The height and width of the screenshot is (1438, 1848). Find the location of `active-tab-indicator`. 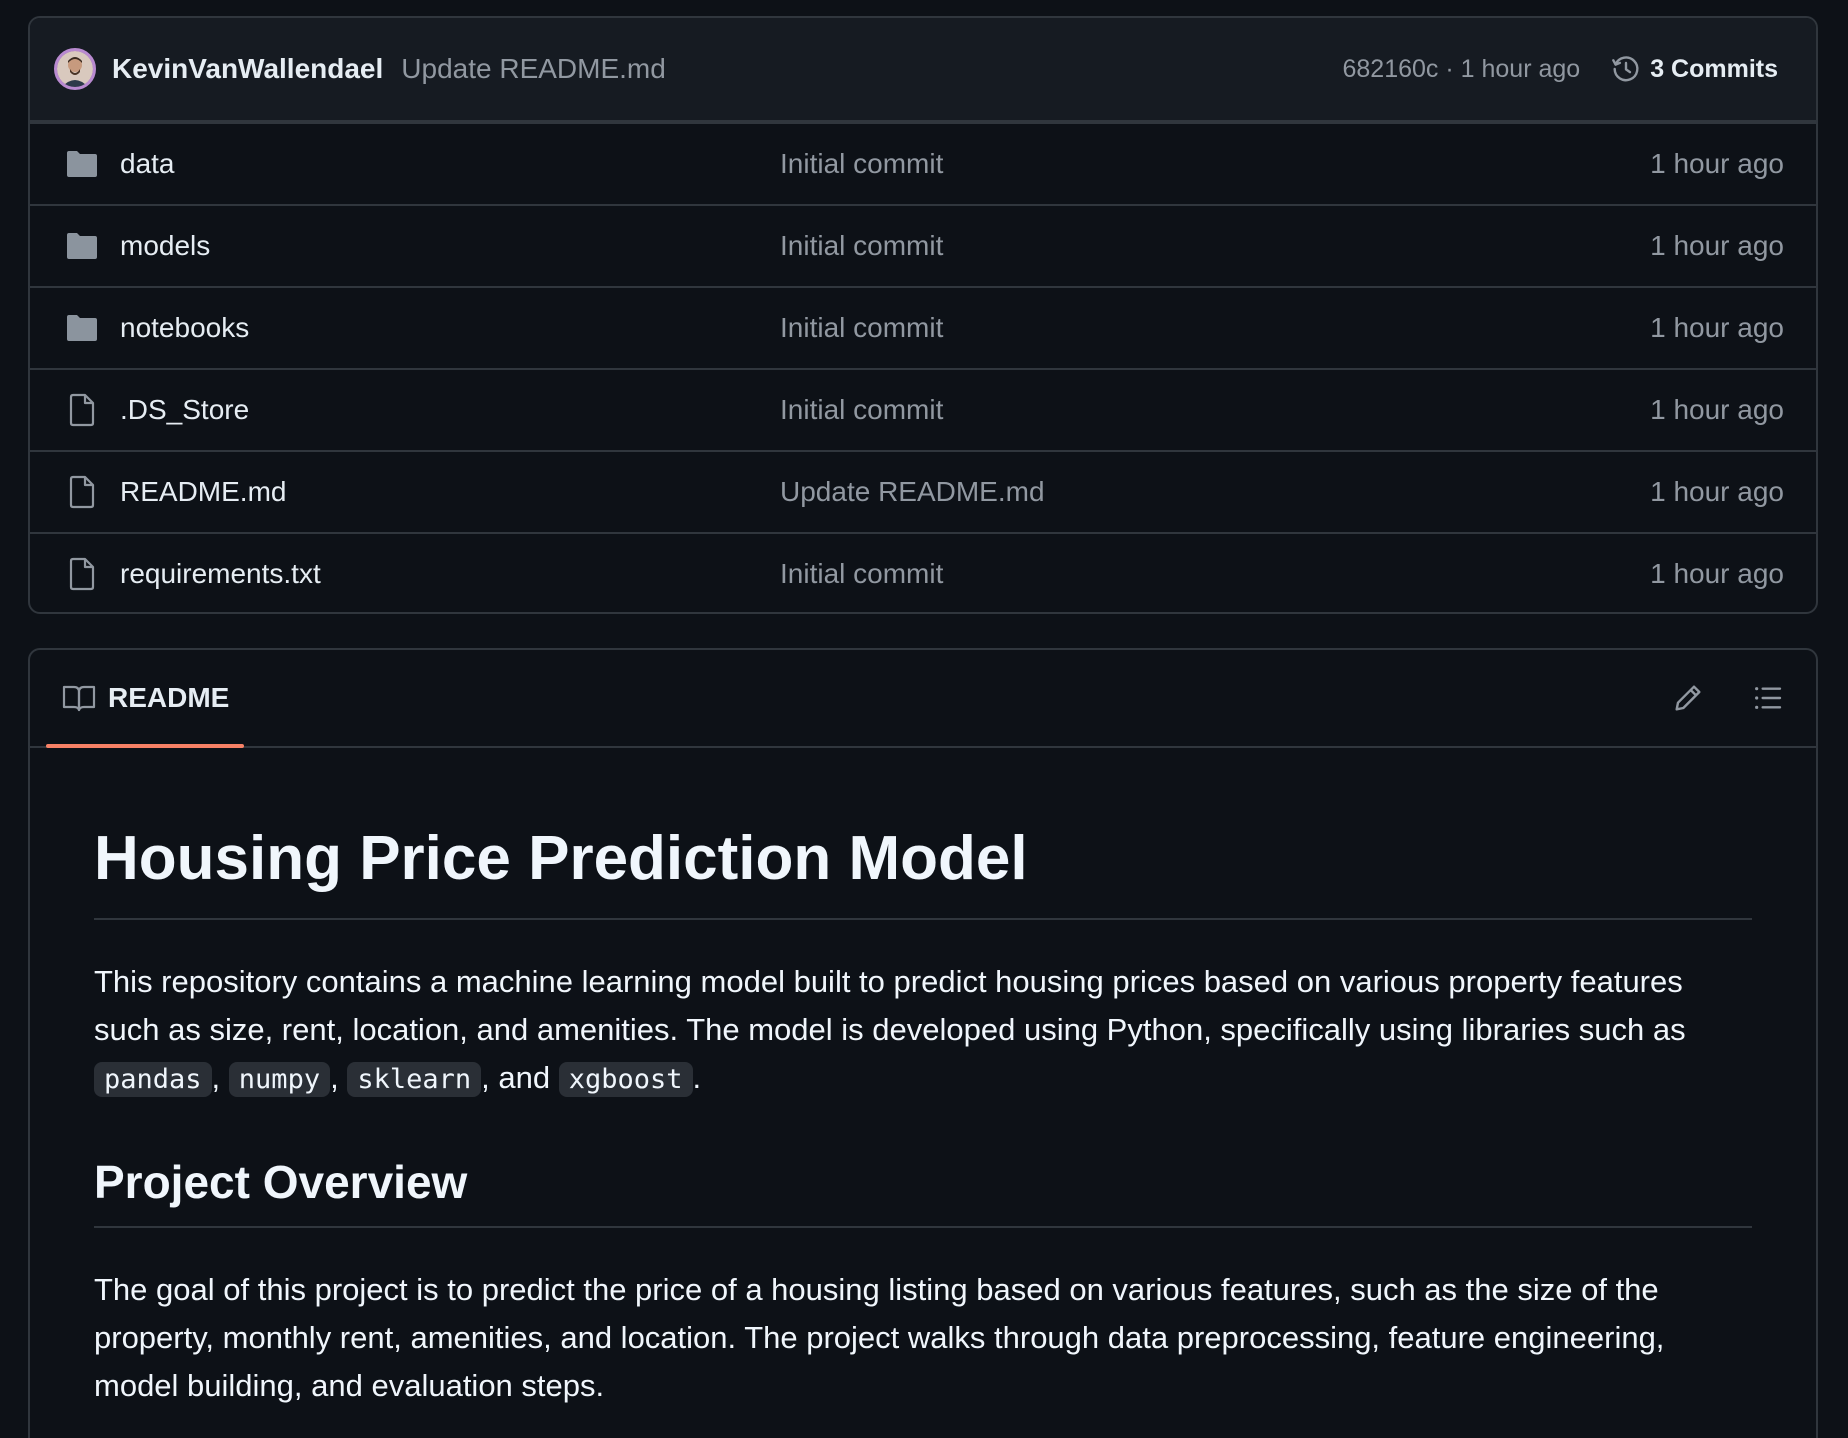

active-tab-indicator is located at coordinates (145, 746).